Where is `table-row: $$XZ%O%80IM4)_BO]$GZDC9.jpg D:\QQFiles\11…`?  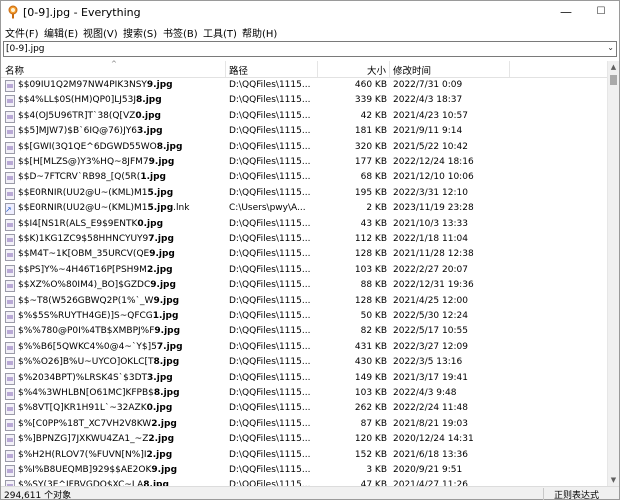
table-row: $$XZ%O%80IM4)_BO]$GZDC9.jpg D:\QQFiles\11… is located at coordinates (304, 285).